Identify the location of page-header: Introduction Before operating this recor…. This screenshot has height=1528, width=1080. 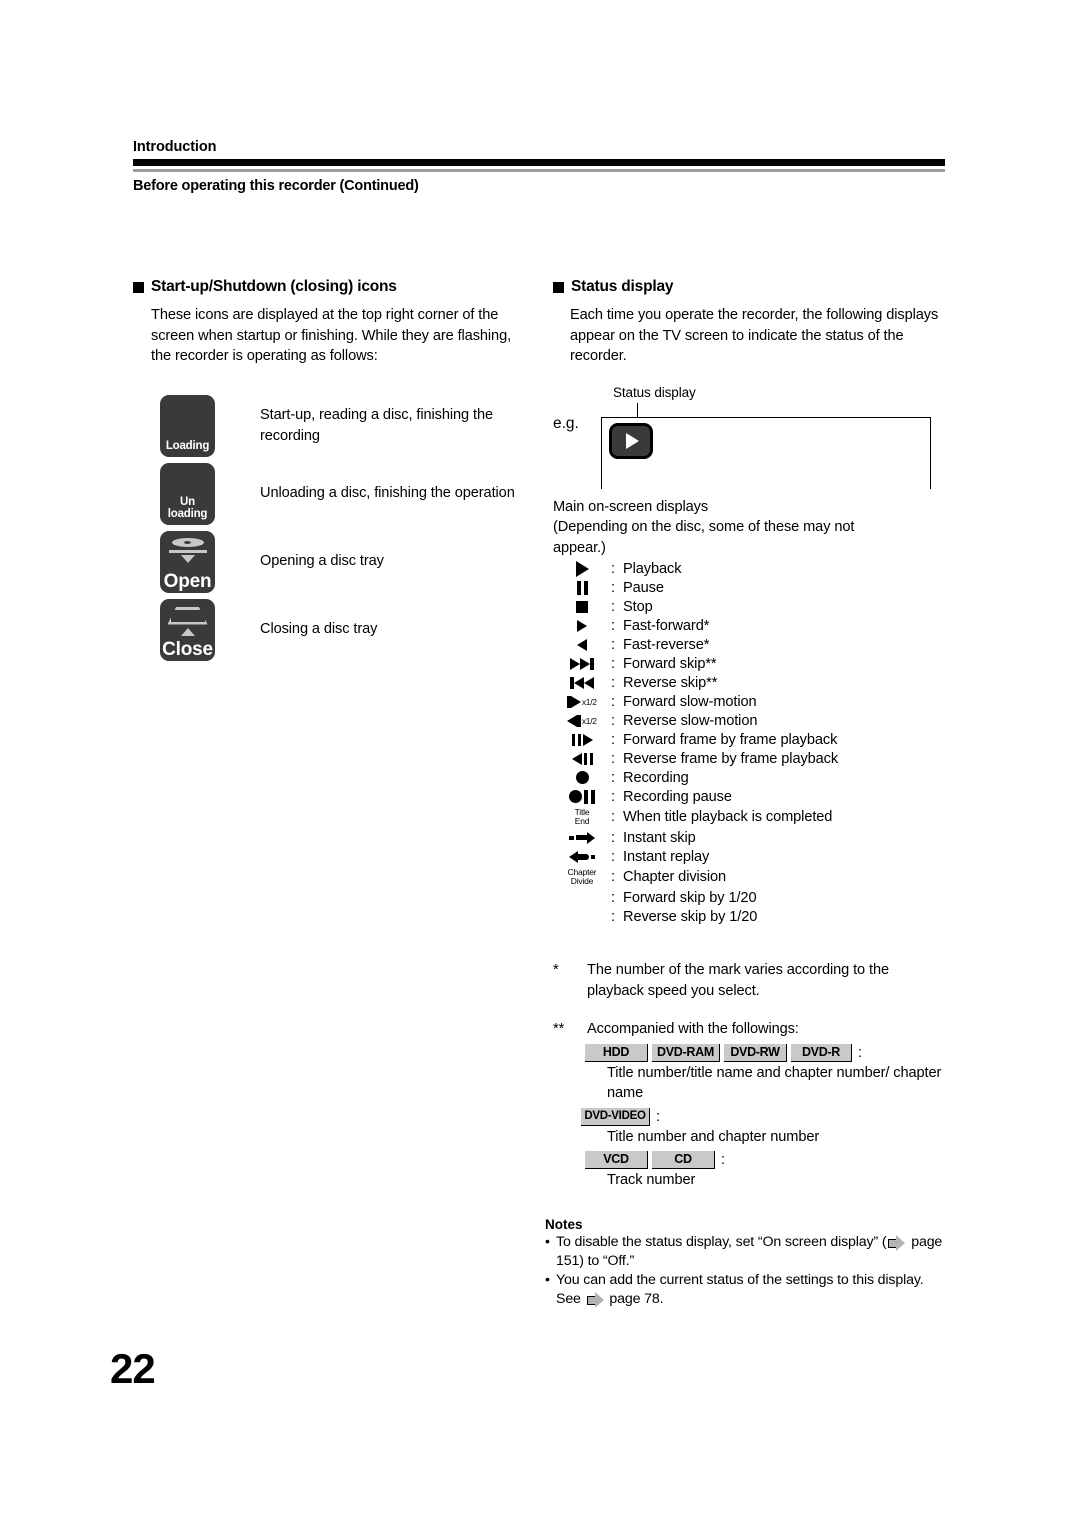
(539, 166).